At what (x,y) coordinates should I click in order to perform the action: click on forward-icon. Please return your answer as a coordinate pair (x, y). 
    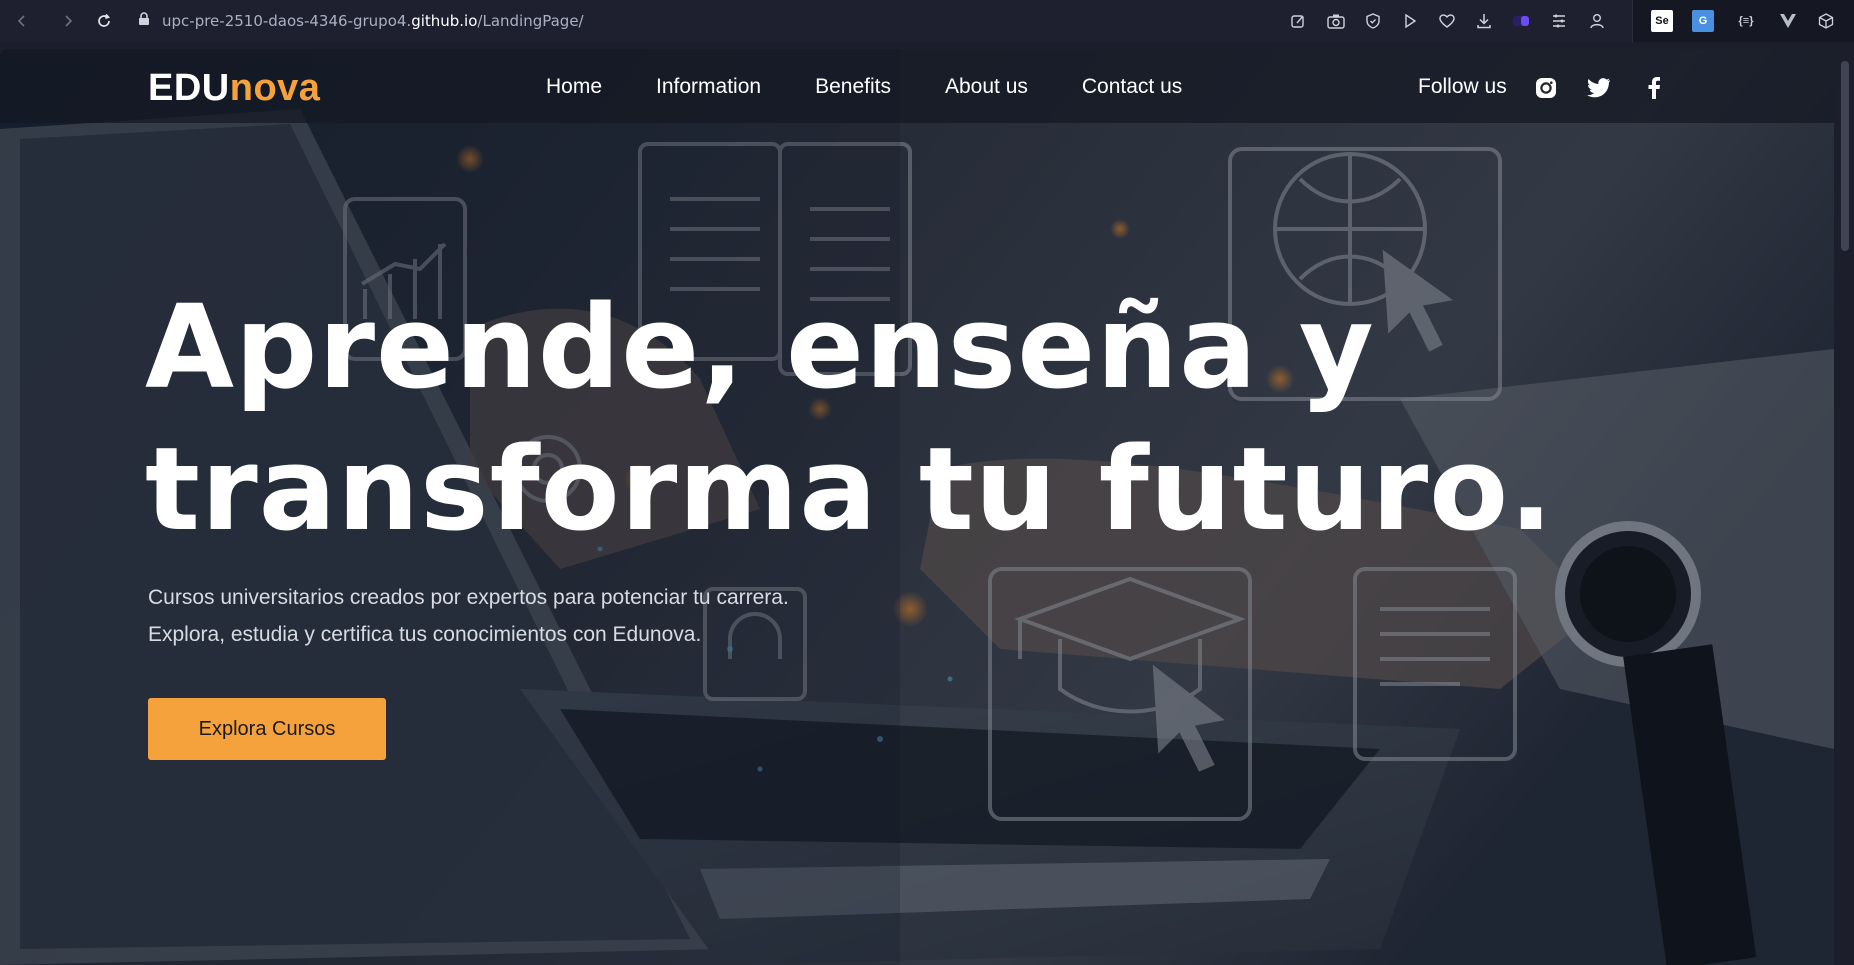
    Looking at the image, I should click on (68, 21).